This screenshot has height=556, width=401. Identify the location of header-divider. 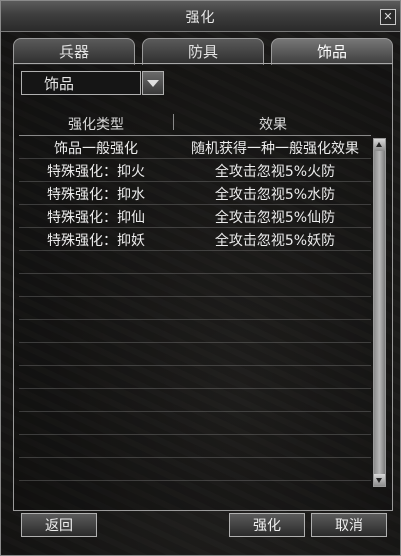
(173, 122).